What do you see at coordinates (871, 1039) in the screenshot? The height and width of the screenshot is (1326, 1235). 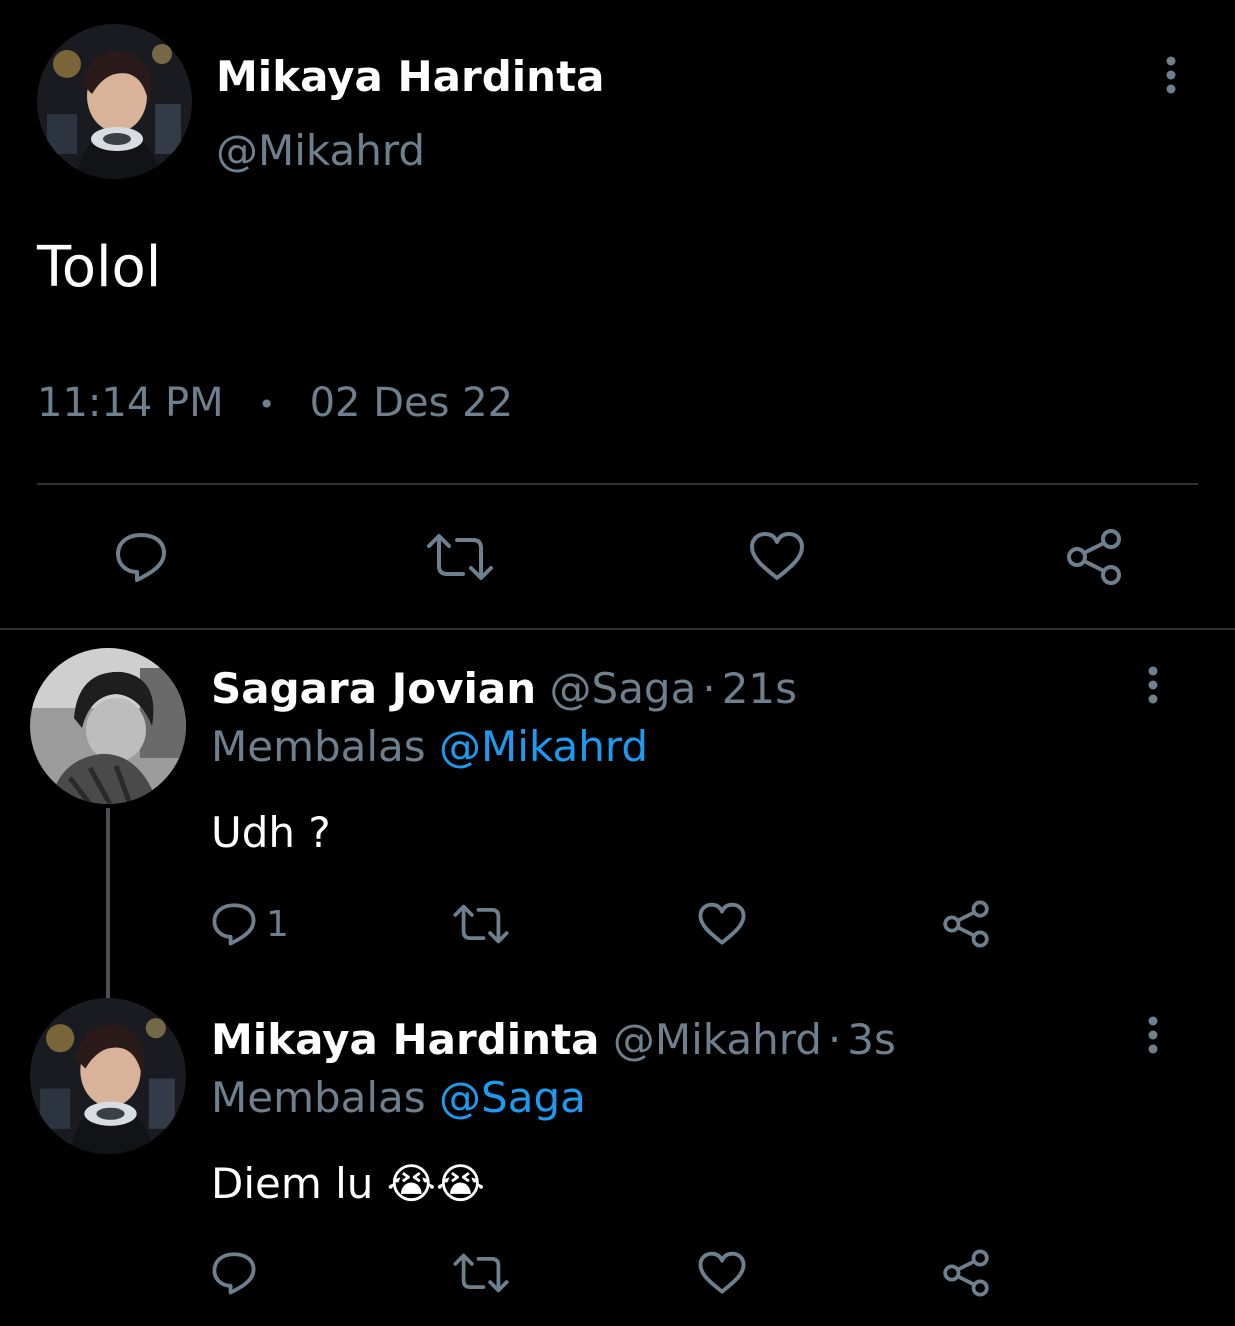 I see `reply2-age: 3s` at bounding box center [871, 1039].